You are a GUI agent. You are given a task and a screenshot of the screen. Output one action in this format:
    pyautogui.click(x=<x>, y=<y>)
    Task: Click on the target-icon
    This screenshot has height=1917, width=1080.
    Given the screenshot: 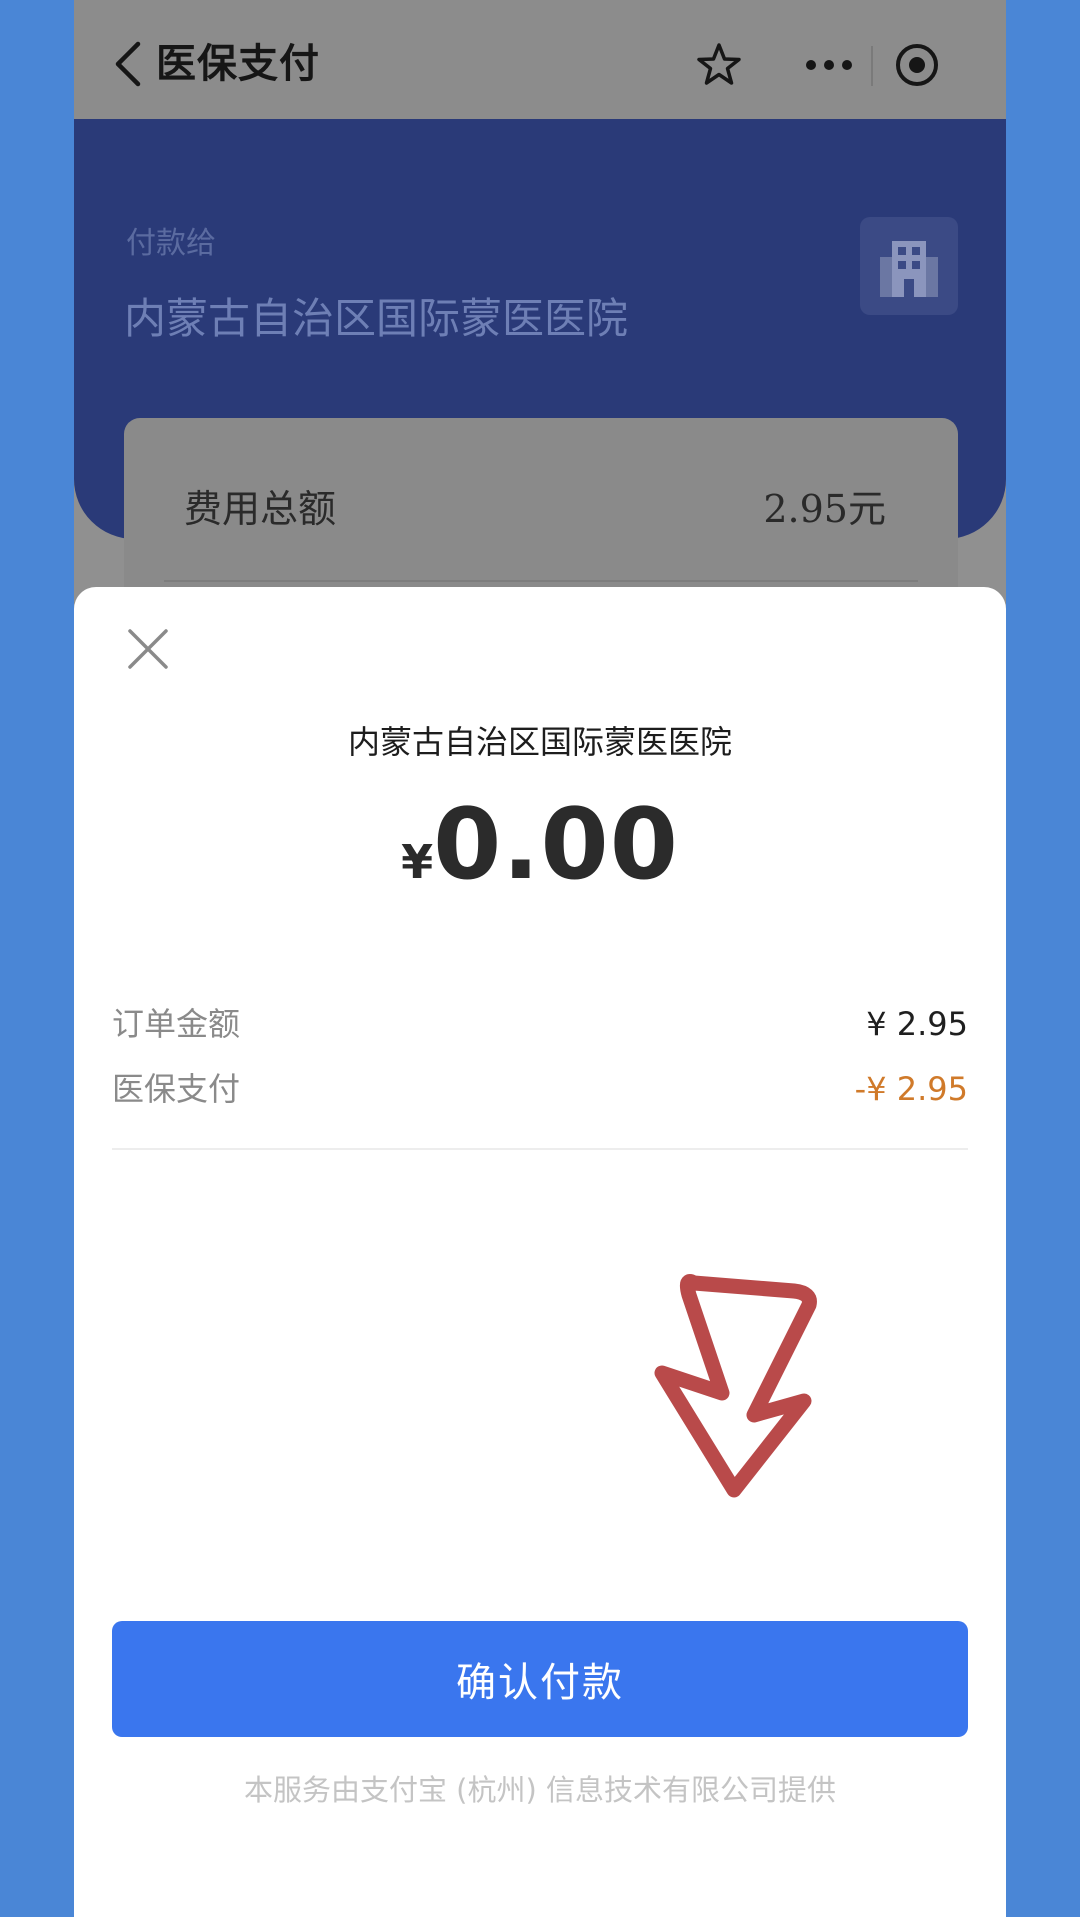 What is the action you would take?
    pyautogui.click(x=917, y=65)
    